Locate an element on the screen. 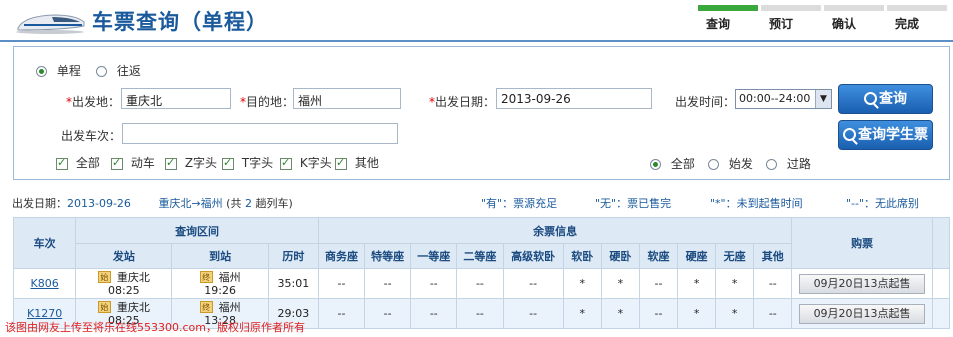  train-logo-icon is located at coordinates (50, 24).